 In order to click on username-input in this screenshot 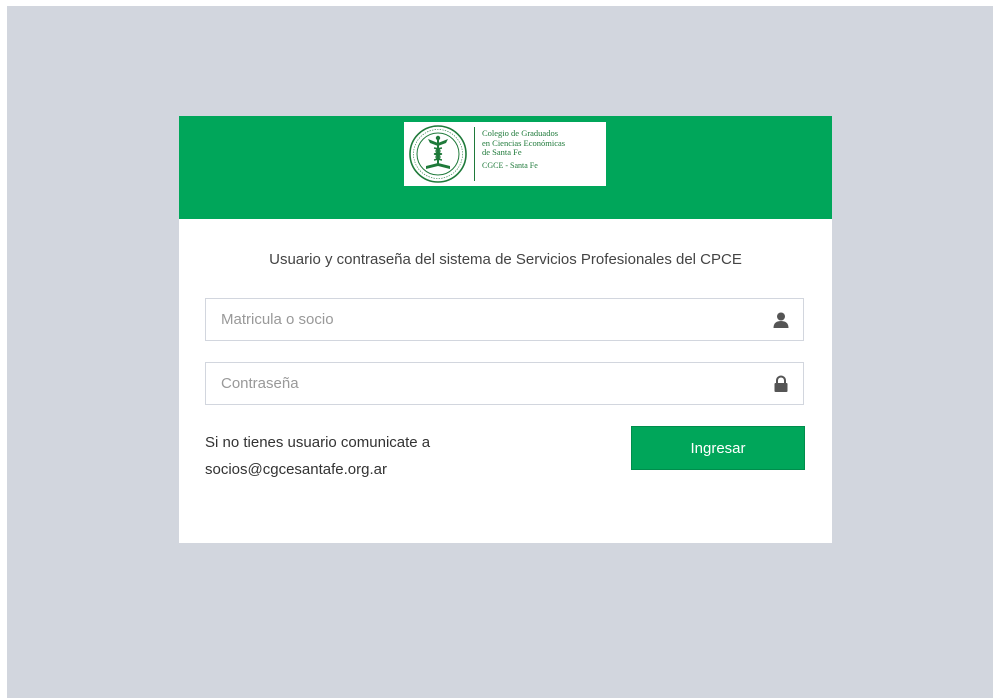, I will do `click(504, 319)`.